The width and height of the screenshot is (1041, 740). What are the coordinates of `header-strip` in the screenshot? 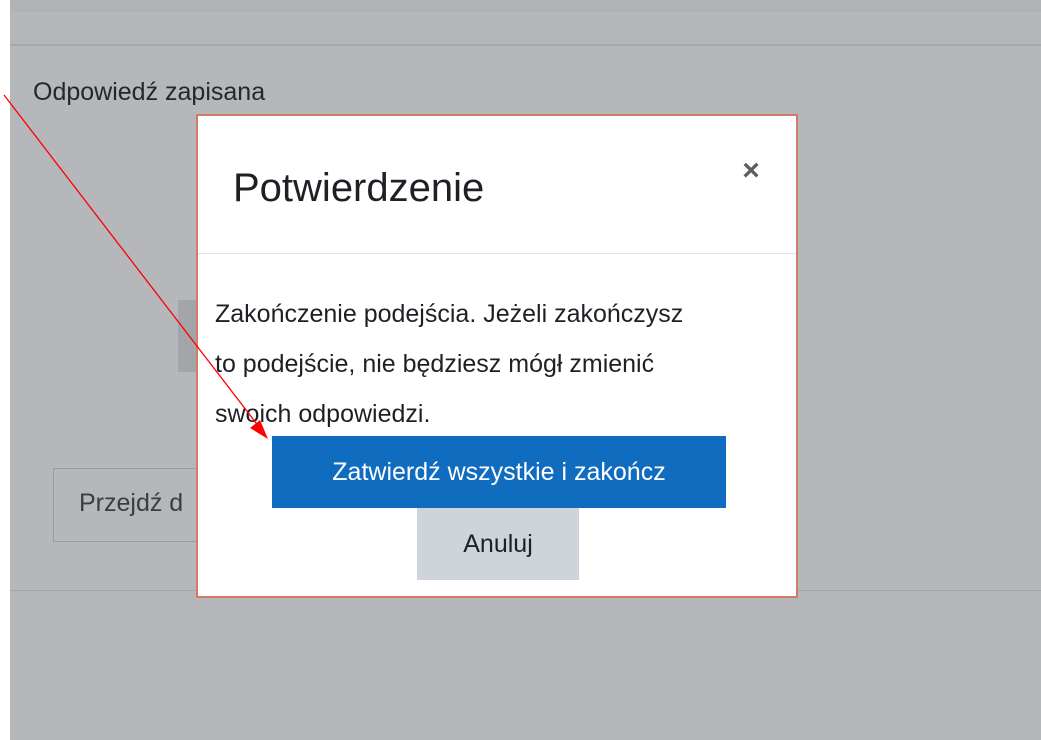 It's located at (525, 6).